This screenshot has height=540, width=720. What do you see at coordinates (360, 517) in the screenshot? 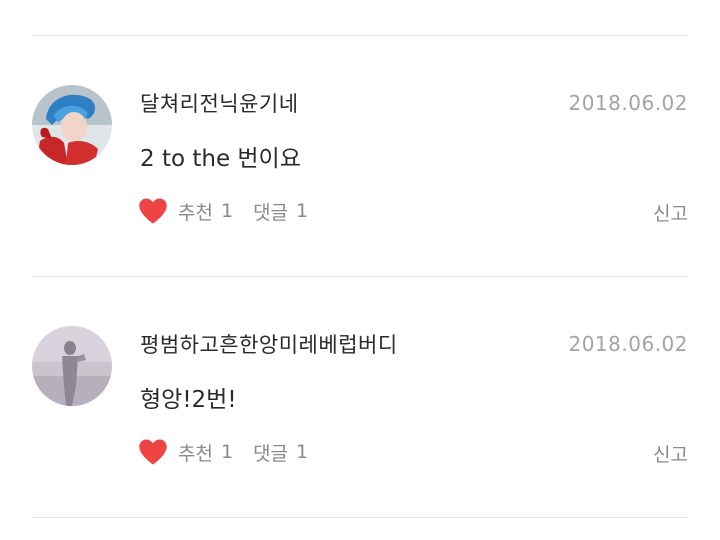
I see `divider` at bounding box center [360, 517].